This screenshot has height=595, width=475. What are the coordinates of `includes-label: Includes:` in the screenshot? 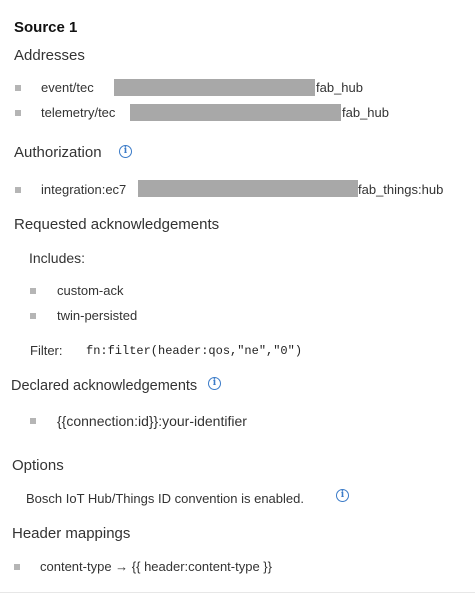 It's located at (57, 258).